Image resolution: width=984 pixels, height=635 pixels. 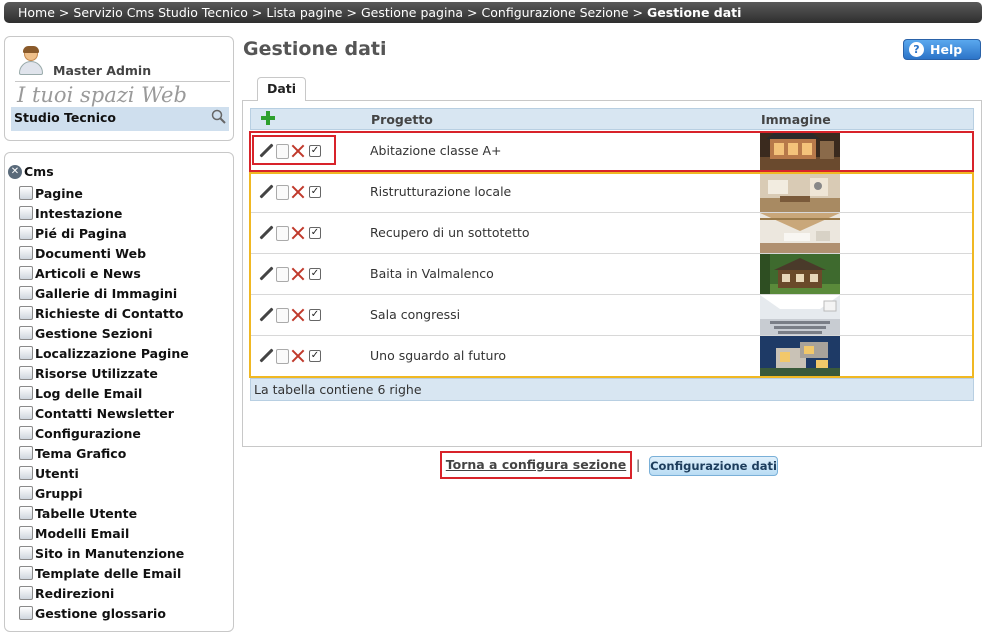 What do you see at coordinates (88, 433) in the screenshot?
I see `sidebar-item-label: Configurazione` at bounding box center [88, 433].